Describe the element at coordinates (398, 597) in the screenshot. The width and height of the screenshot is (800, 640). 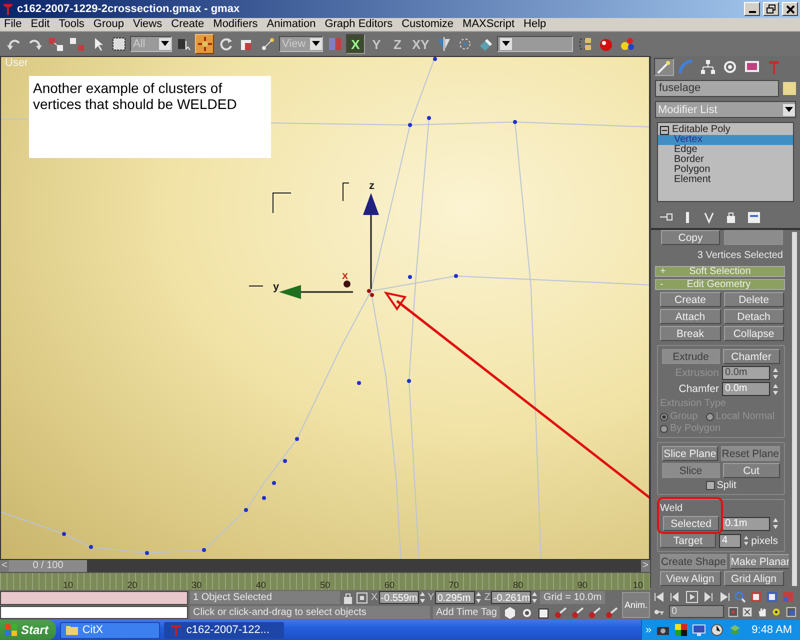
I see `coordinate-field: -0.559m` at that location.